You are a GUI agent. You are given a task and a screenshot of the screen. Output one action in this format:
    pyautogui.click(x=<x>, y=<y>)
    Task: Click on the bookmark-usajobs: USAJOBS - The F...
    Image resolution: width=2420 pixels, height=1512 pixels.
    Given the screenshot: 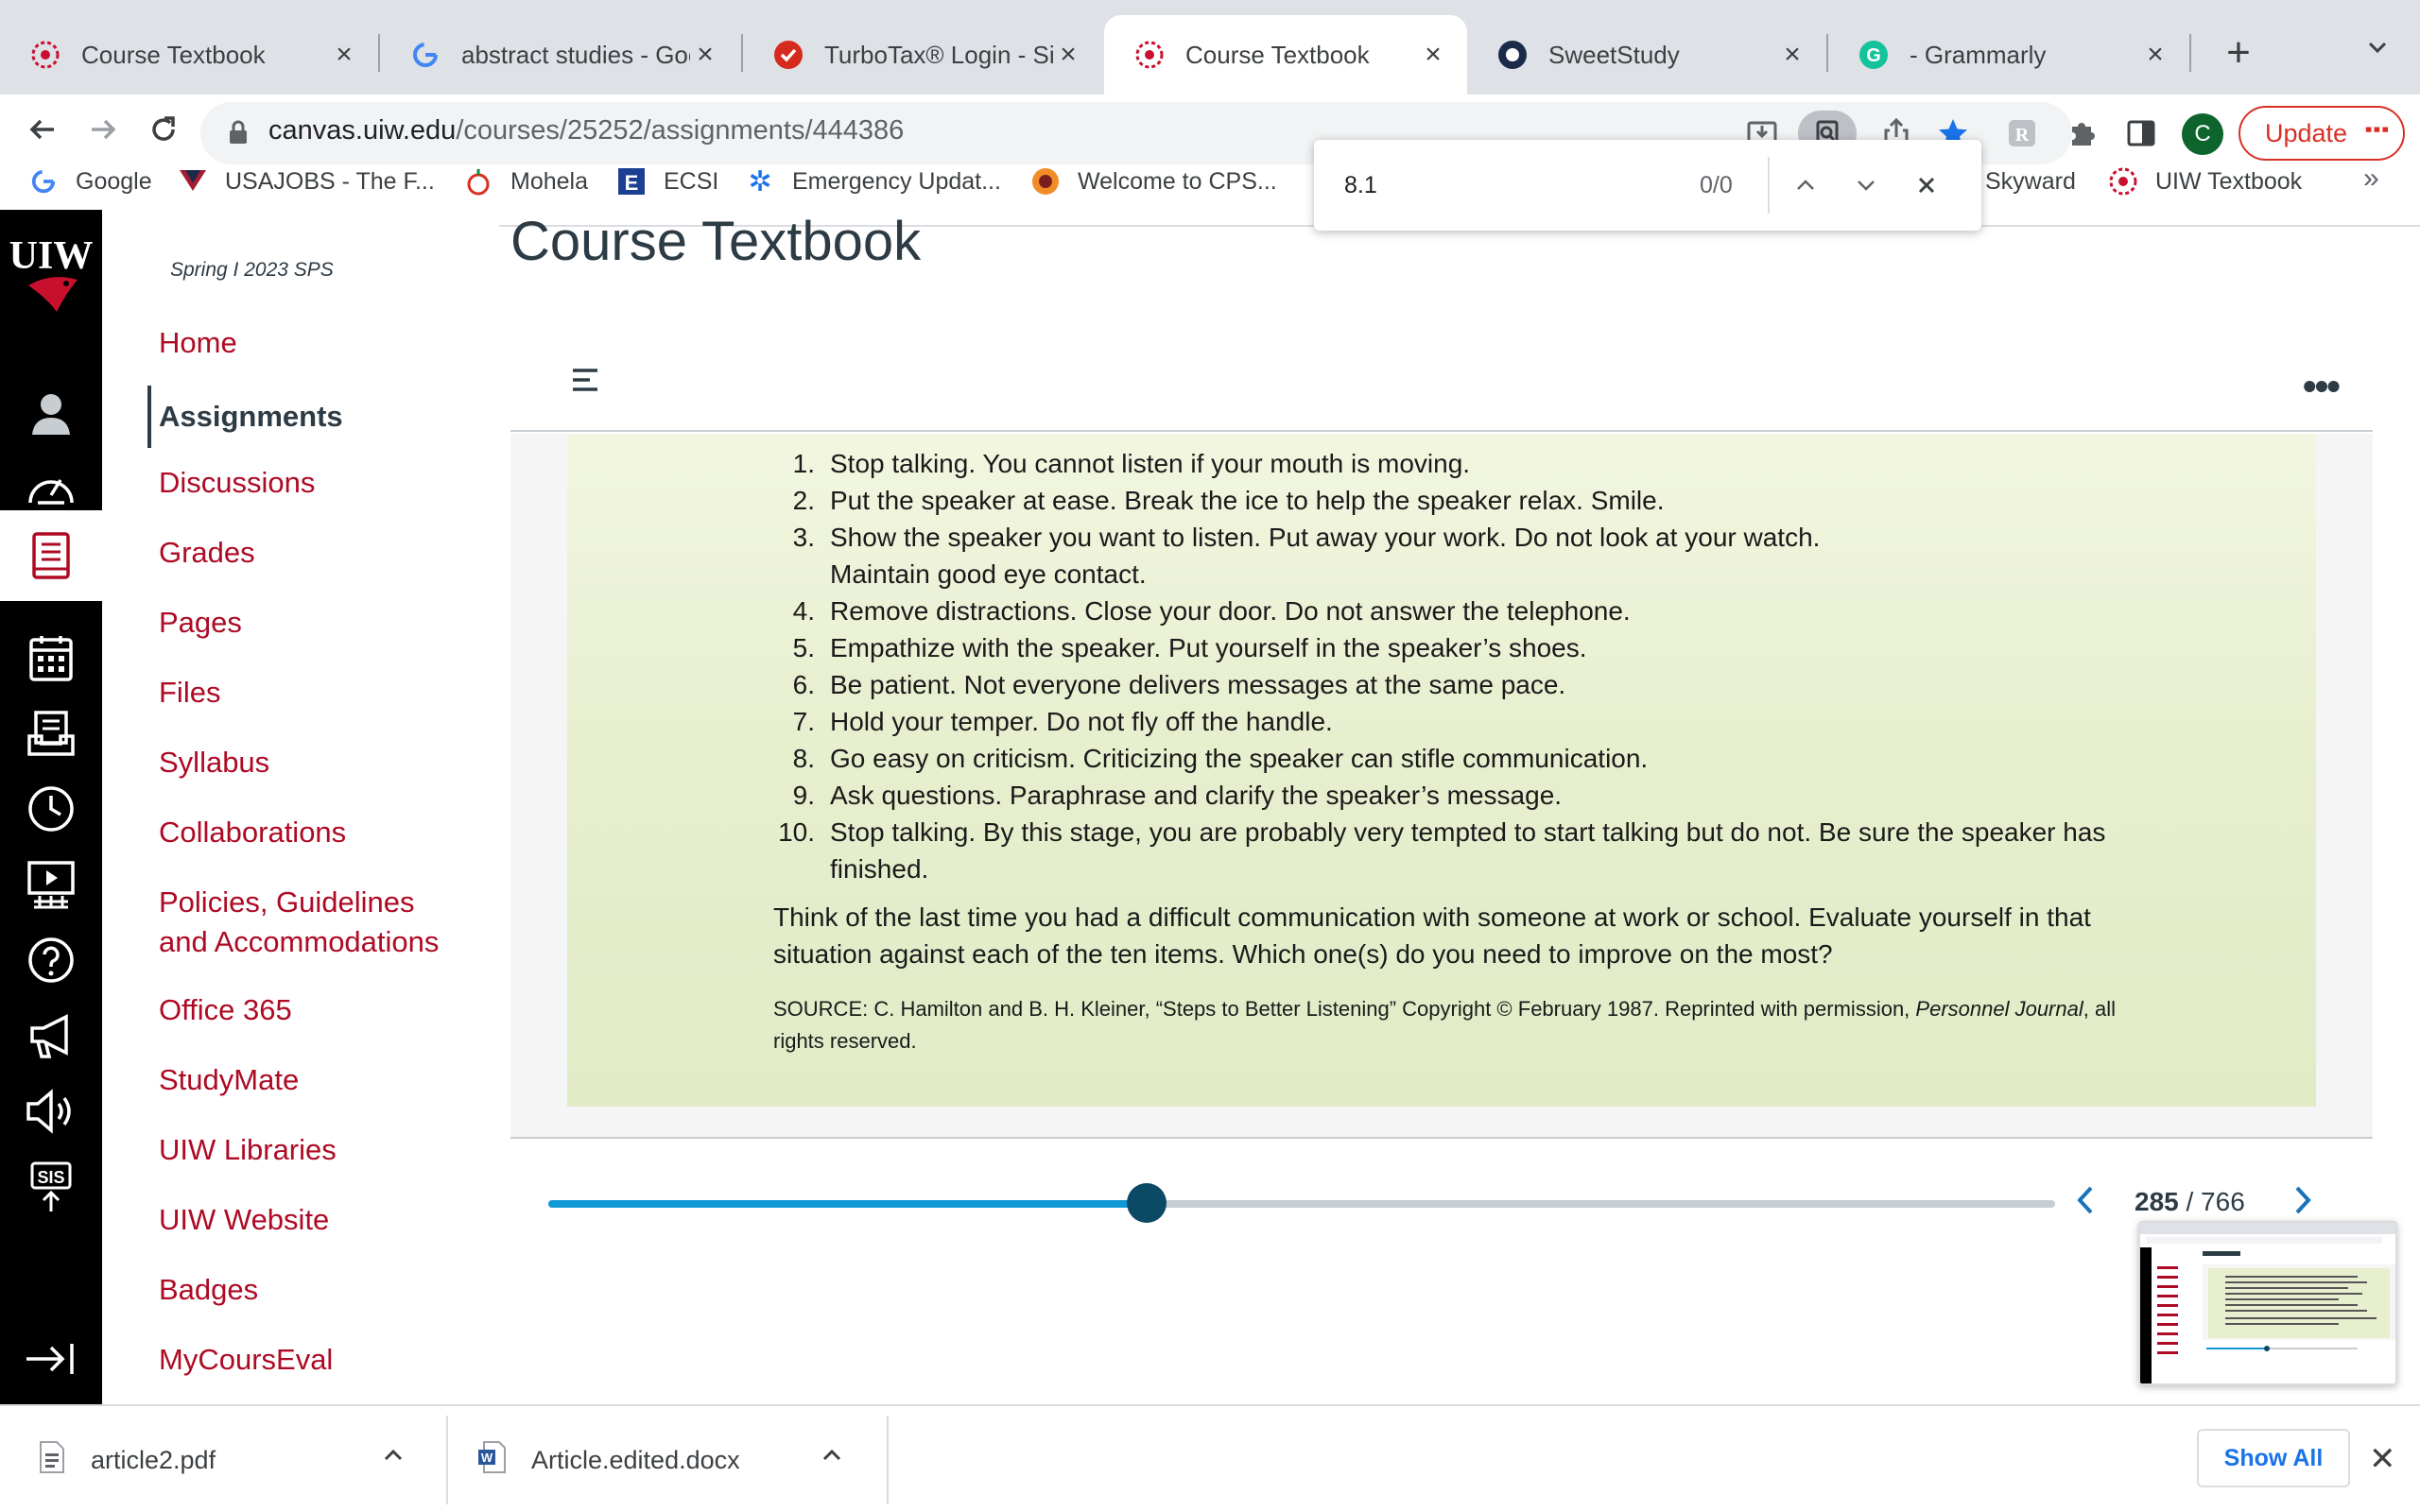 What is the action you would take?
    pyautogui.click(x=306, y=181)
    